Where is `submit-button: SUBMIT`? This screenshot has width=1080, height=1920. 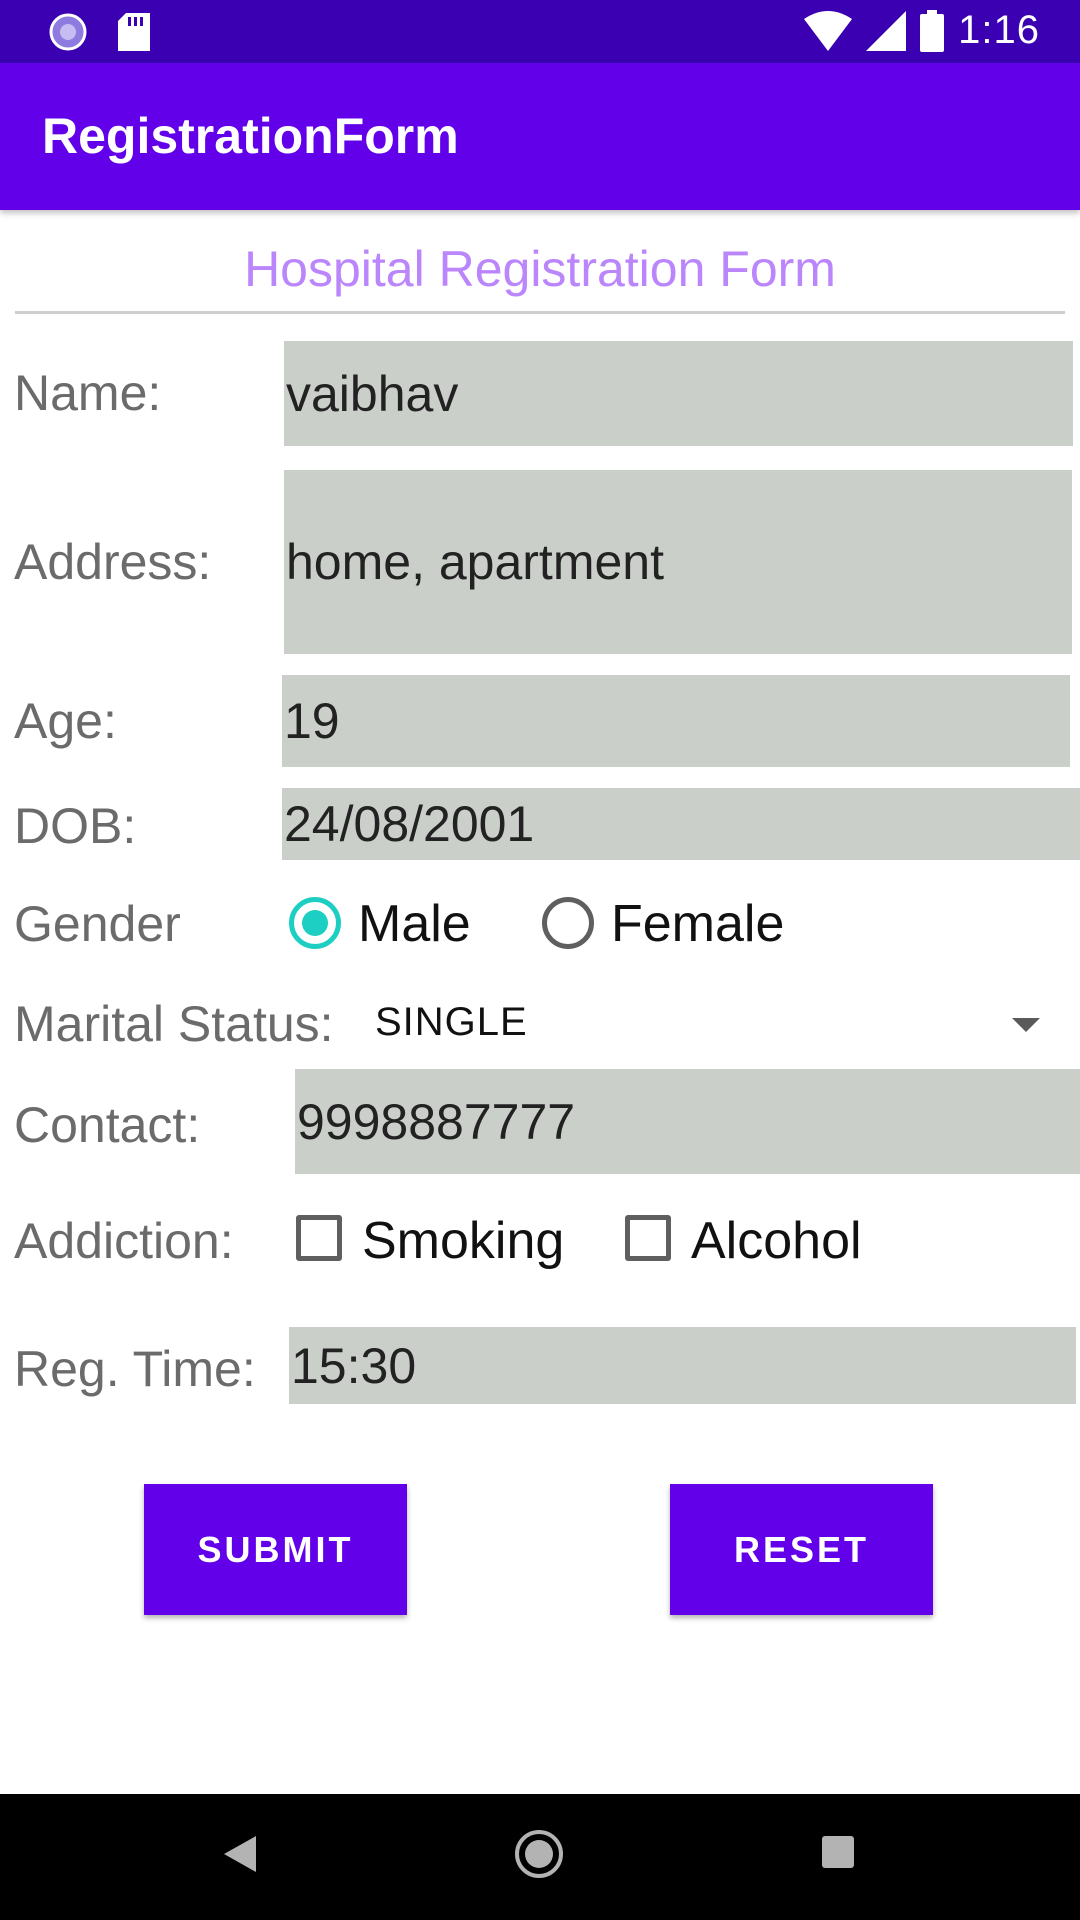 submit-button: SUBMIT is located at coordinates (275, 1549).